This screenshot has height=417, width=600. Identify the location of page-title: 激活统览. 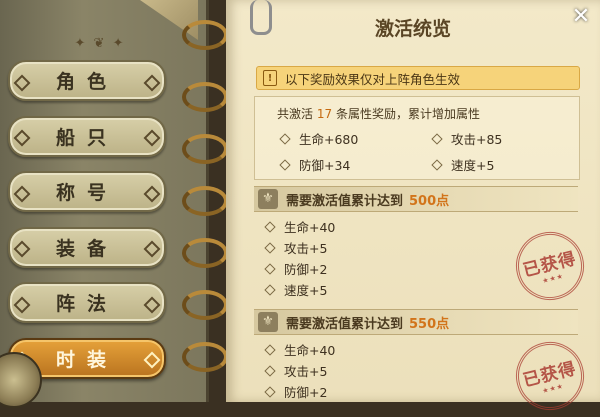
(412, 29).